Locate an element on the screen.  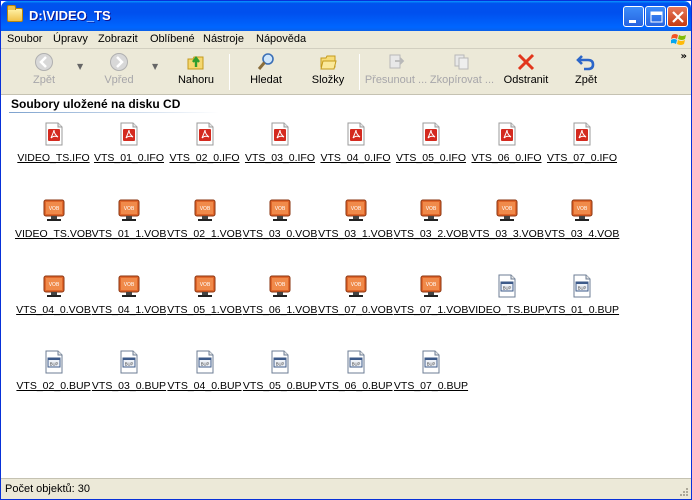
file-item: VTS_02_0.IFO is located at coordinates (204, 155).